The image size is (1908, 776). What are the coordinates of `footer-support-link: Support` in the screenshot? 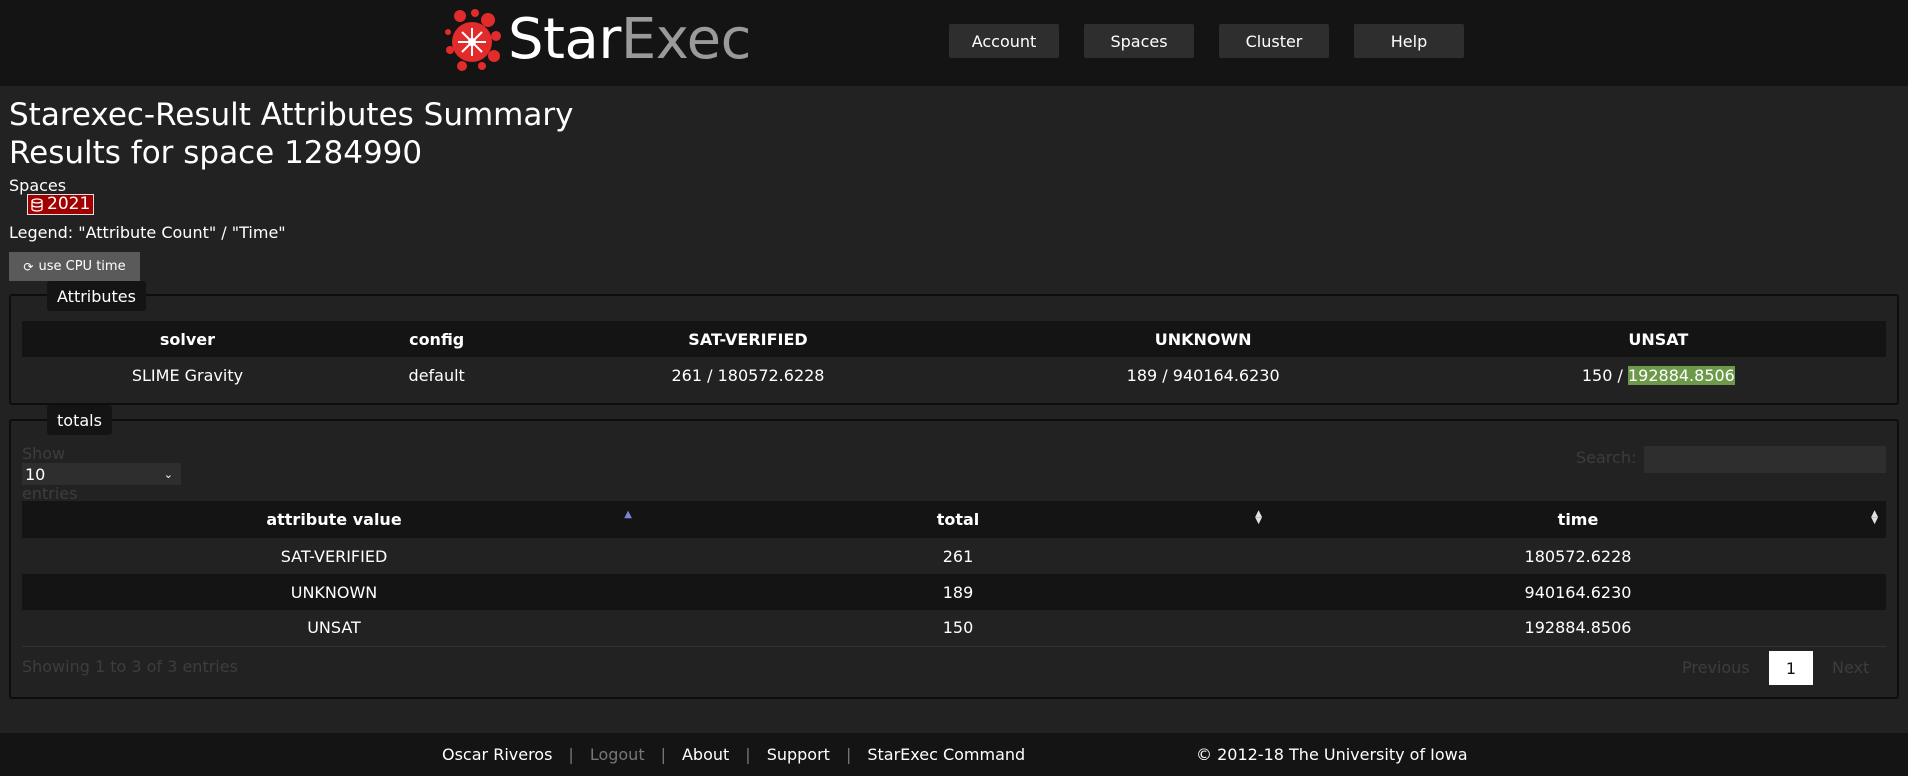 It's located at (798, 754).